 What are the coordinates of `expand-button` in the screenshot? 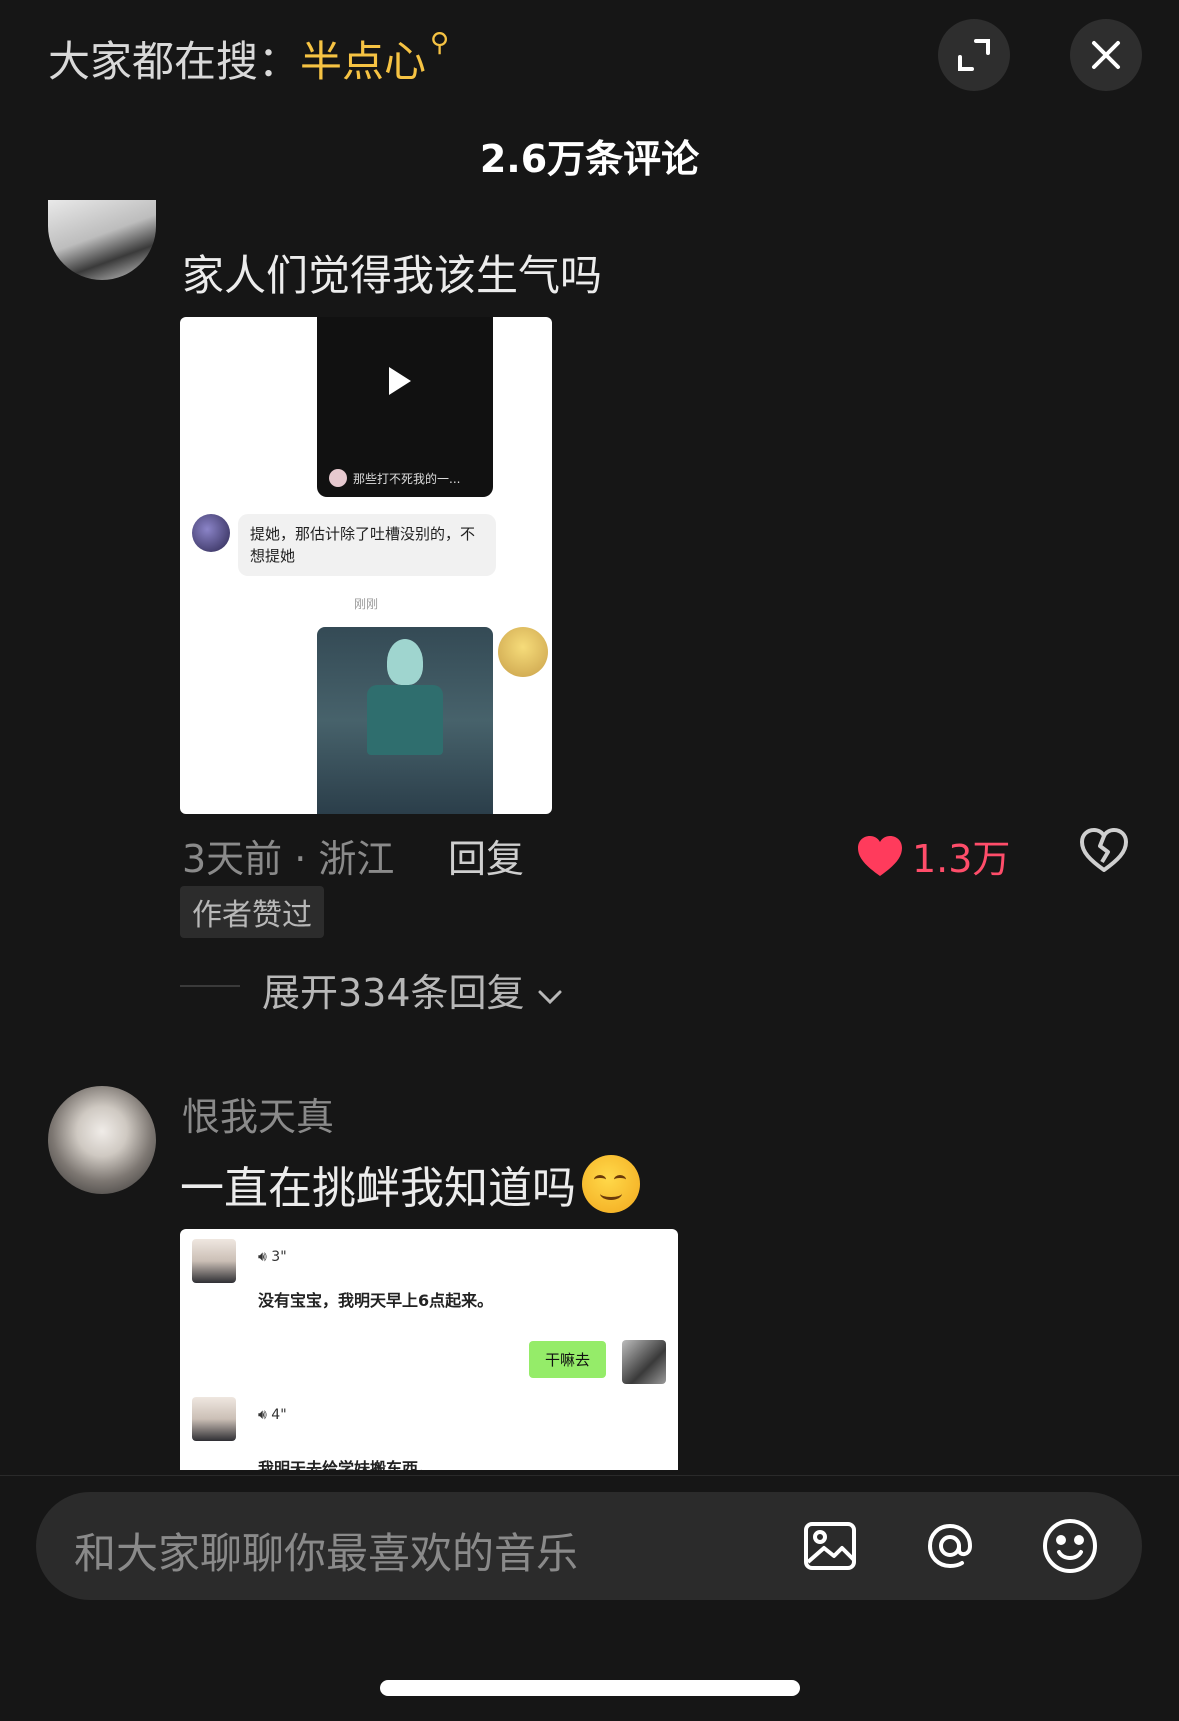 It's located at (974, 55).